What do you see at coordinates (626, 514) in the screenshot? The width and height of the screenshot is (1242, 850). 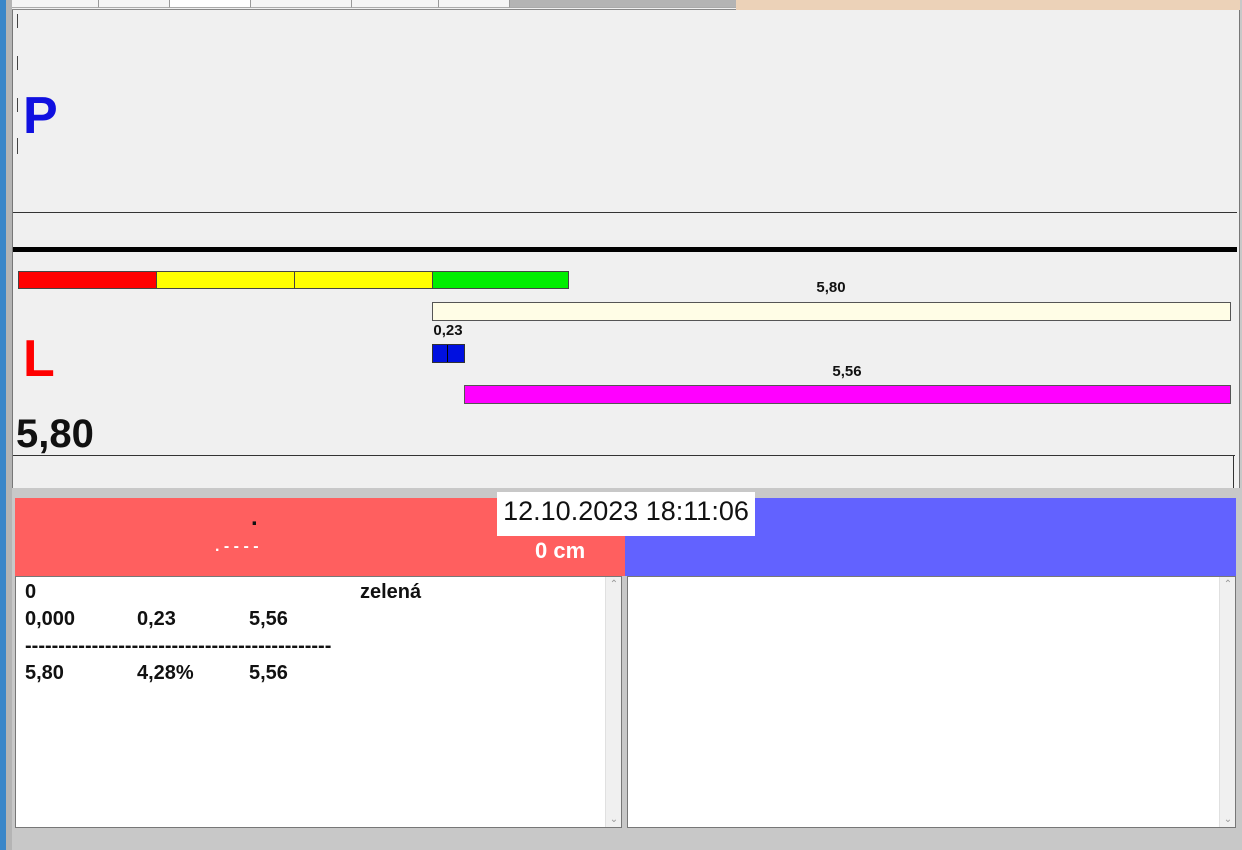 I see `datetime-display: 12.10.2023 18:11:06` at bounding box center [626, 514].